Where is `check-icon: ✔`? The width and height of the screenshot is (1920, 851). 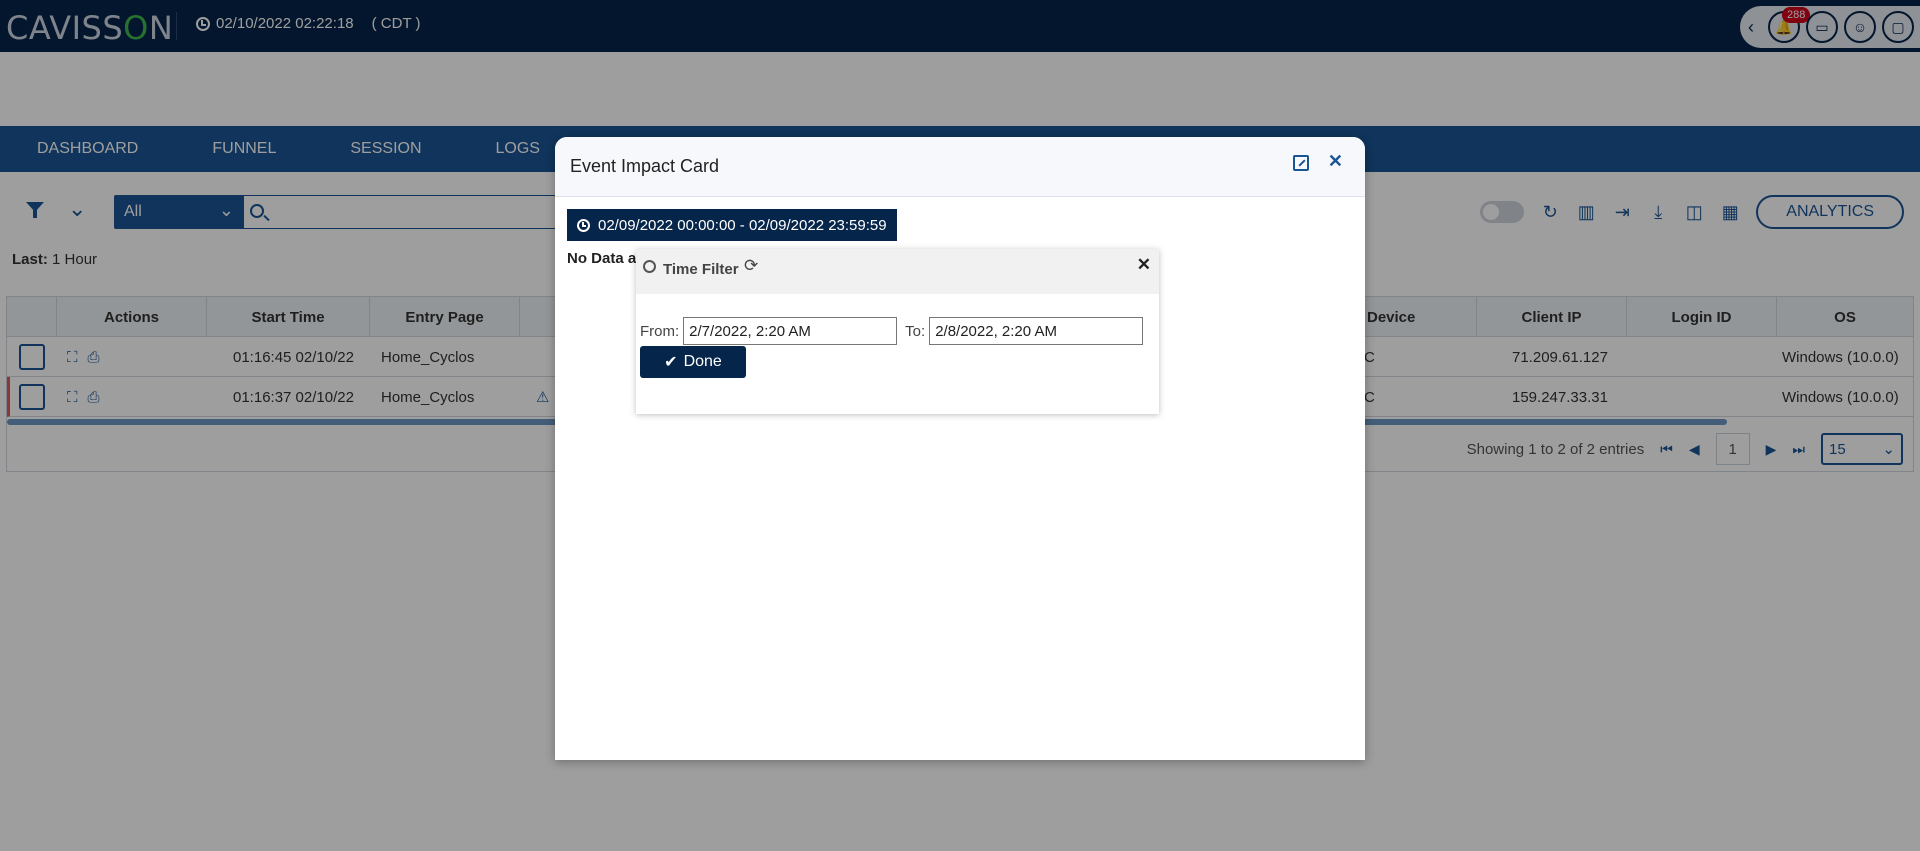
check-icon: ✔ is located at coordinates (671, 362).